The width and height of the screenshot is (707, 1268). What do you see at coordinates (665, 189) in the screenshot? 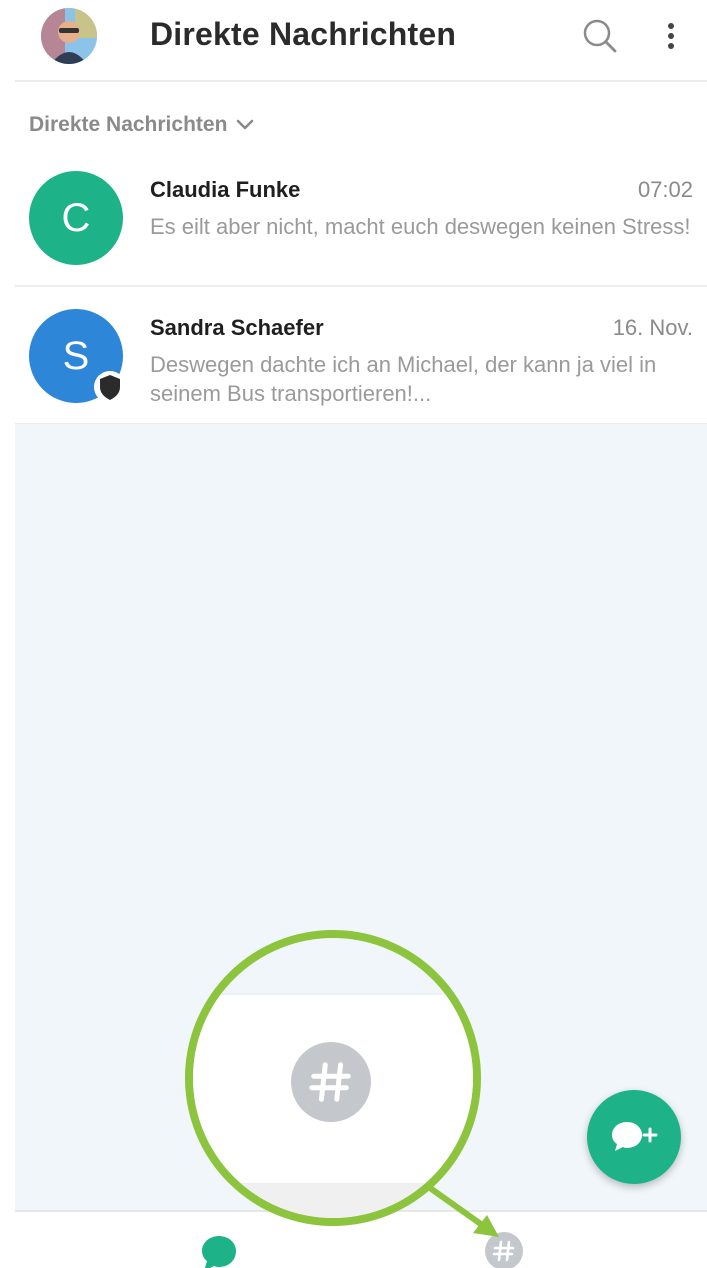
I see `chat-timestamp: 07:02` at bounding box center [665, 189].